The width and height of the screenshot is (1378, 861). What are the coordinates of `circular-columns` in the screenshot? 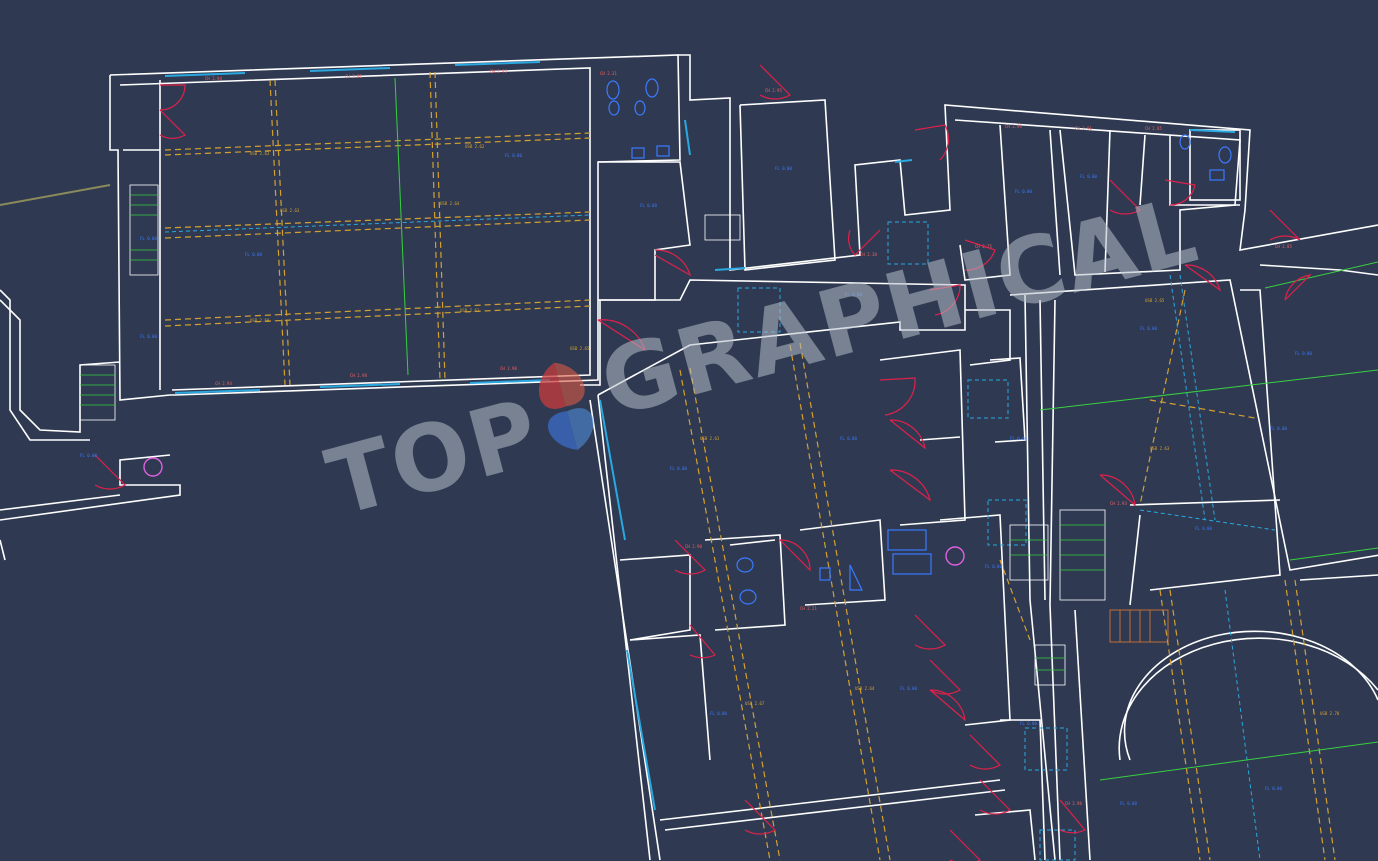 It's located at (554, 511).